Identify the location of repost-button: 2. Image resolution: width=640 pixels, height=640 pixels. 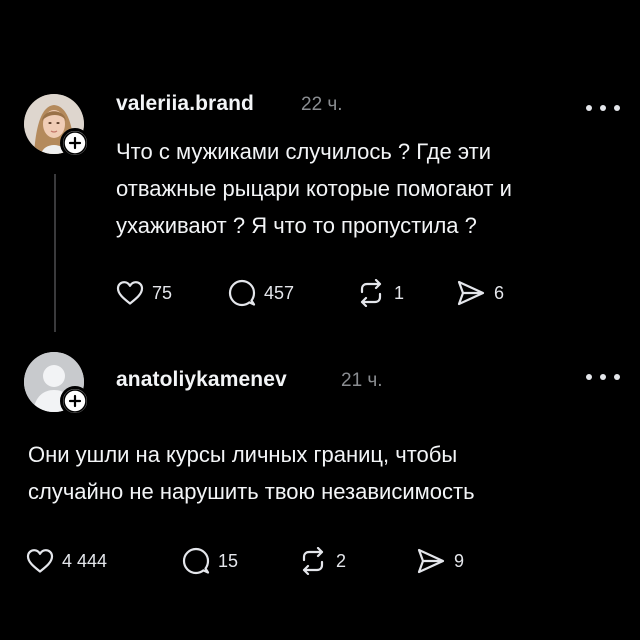
(322, 561).